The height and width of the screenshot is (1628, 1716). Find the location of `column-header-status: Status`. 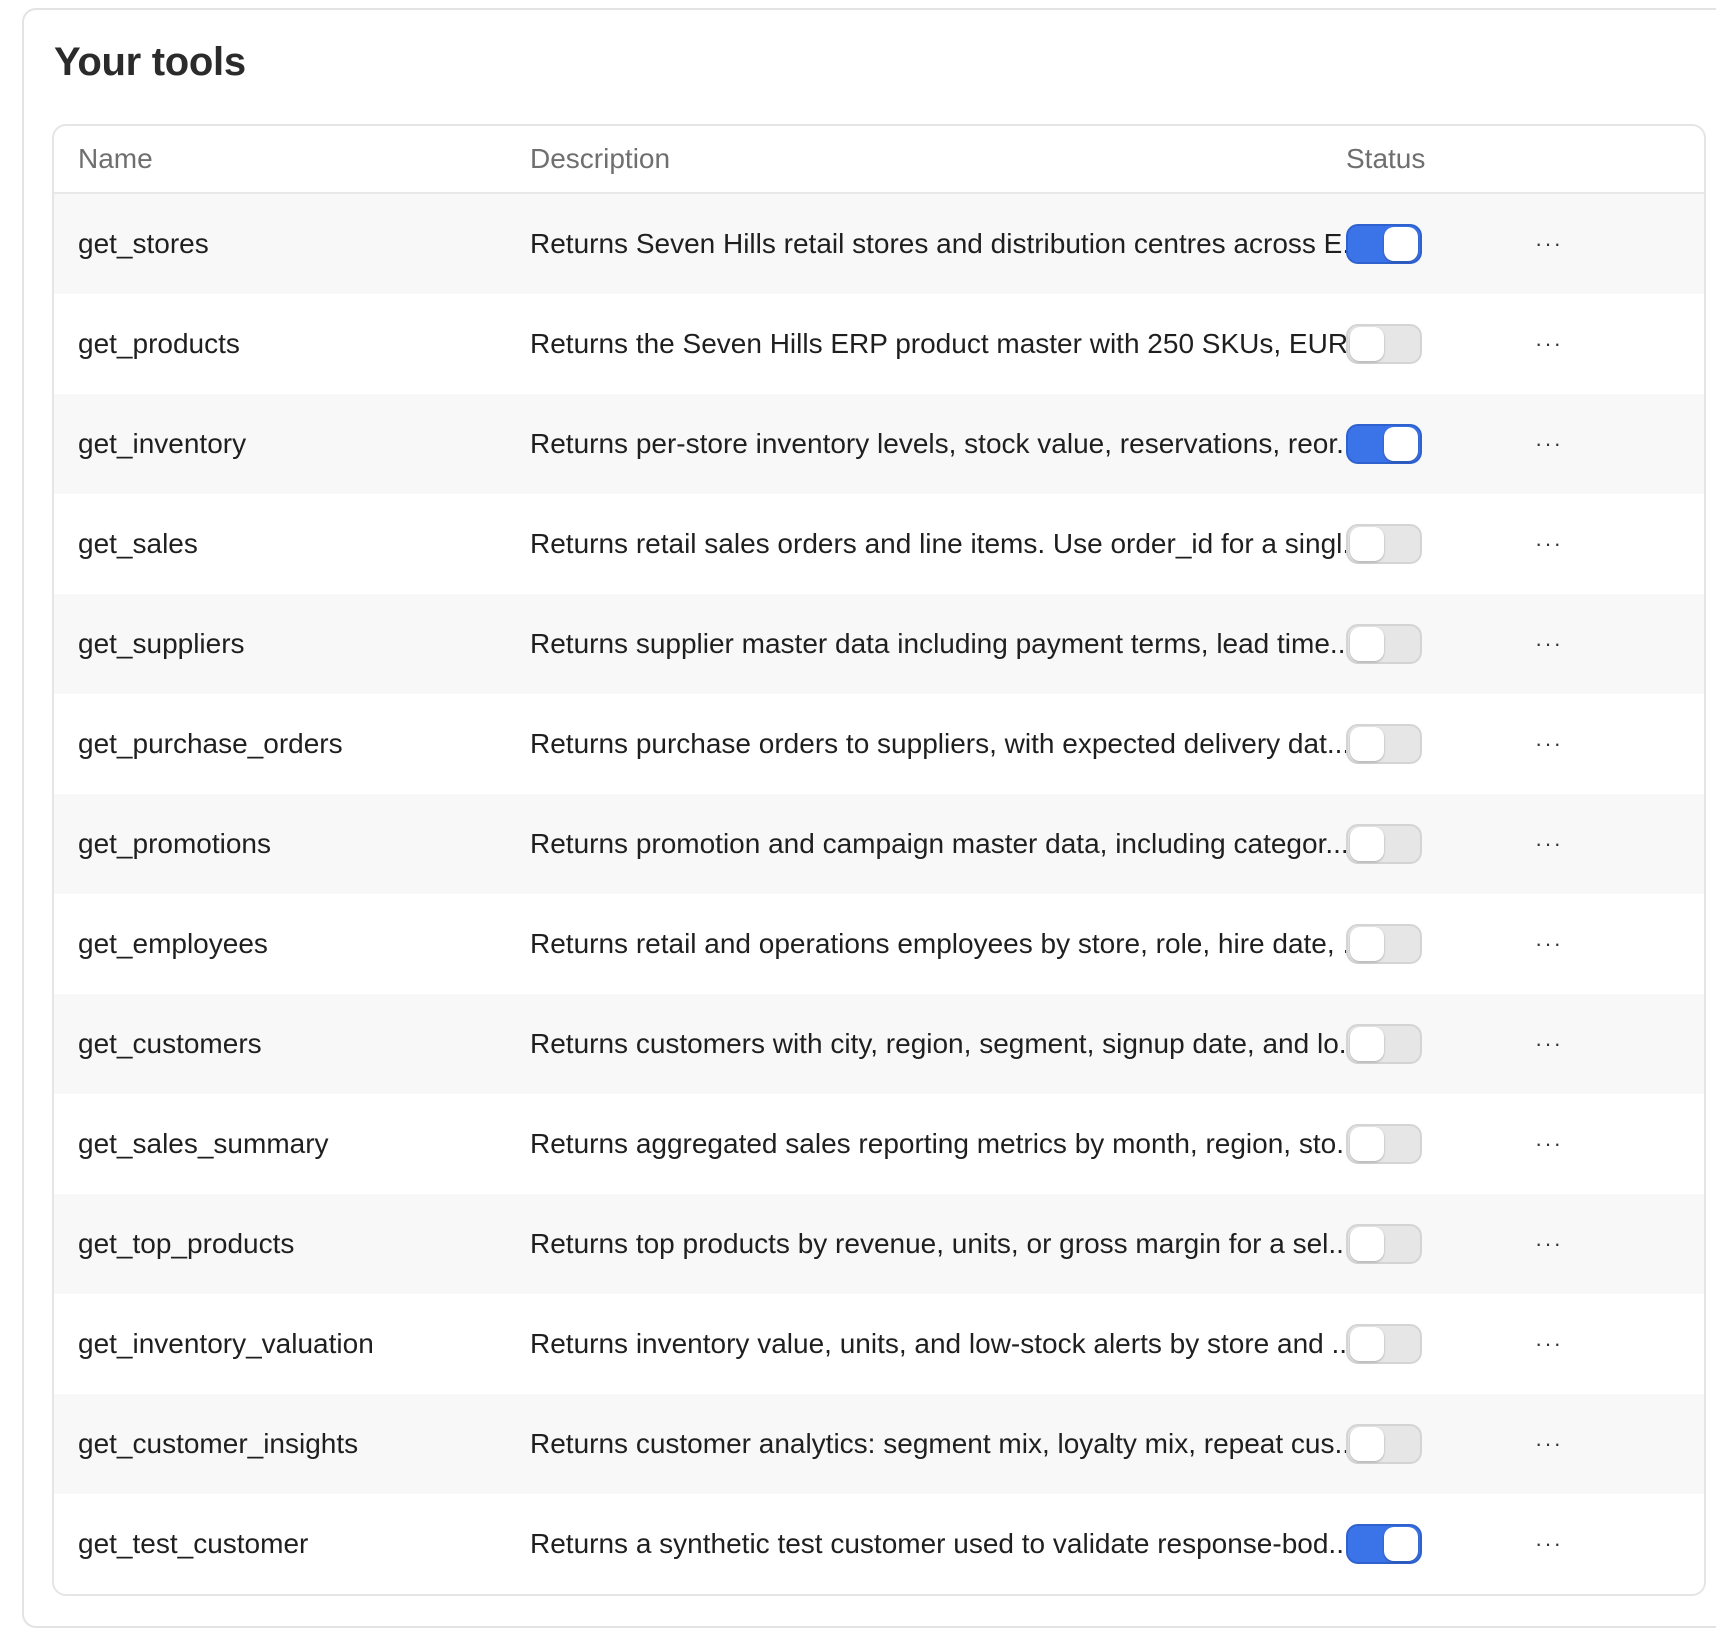

column-header-status: Status is located at coordinates (1386, 158).